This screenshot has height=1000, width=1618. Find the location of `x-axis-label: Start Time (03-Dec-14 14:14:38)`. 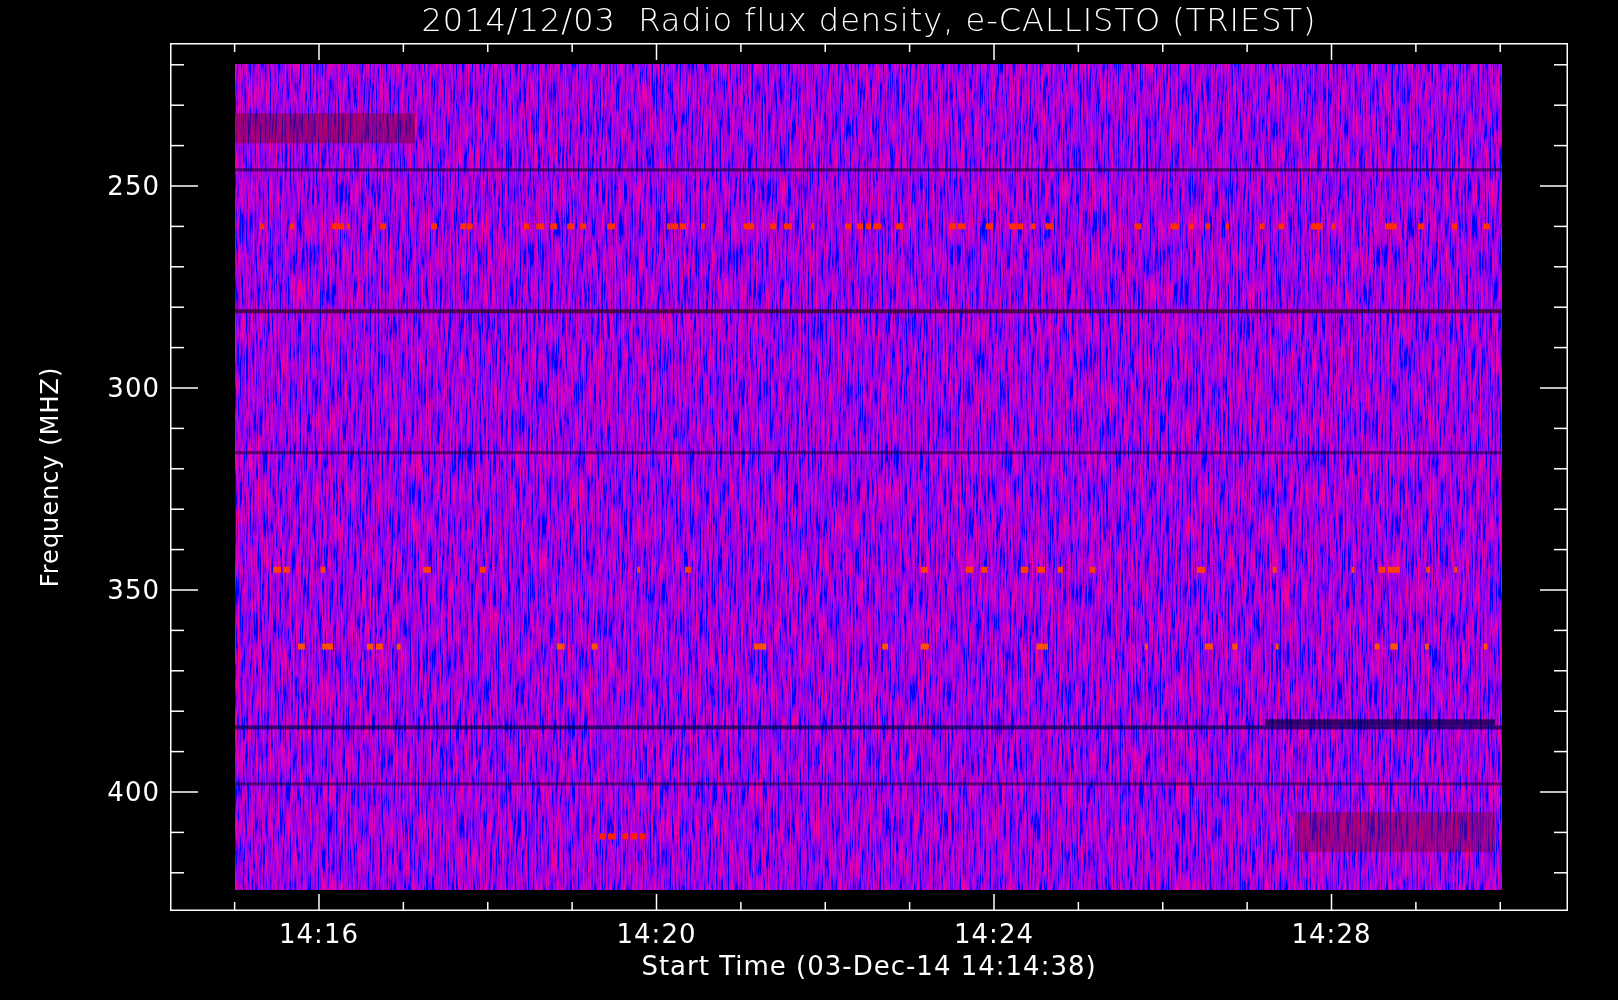

x-axis-label: Start Time (03-Dec-14 14:14:38) is located at coordinates (869, 966).